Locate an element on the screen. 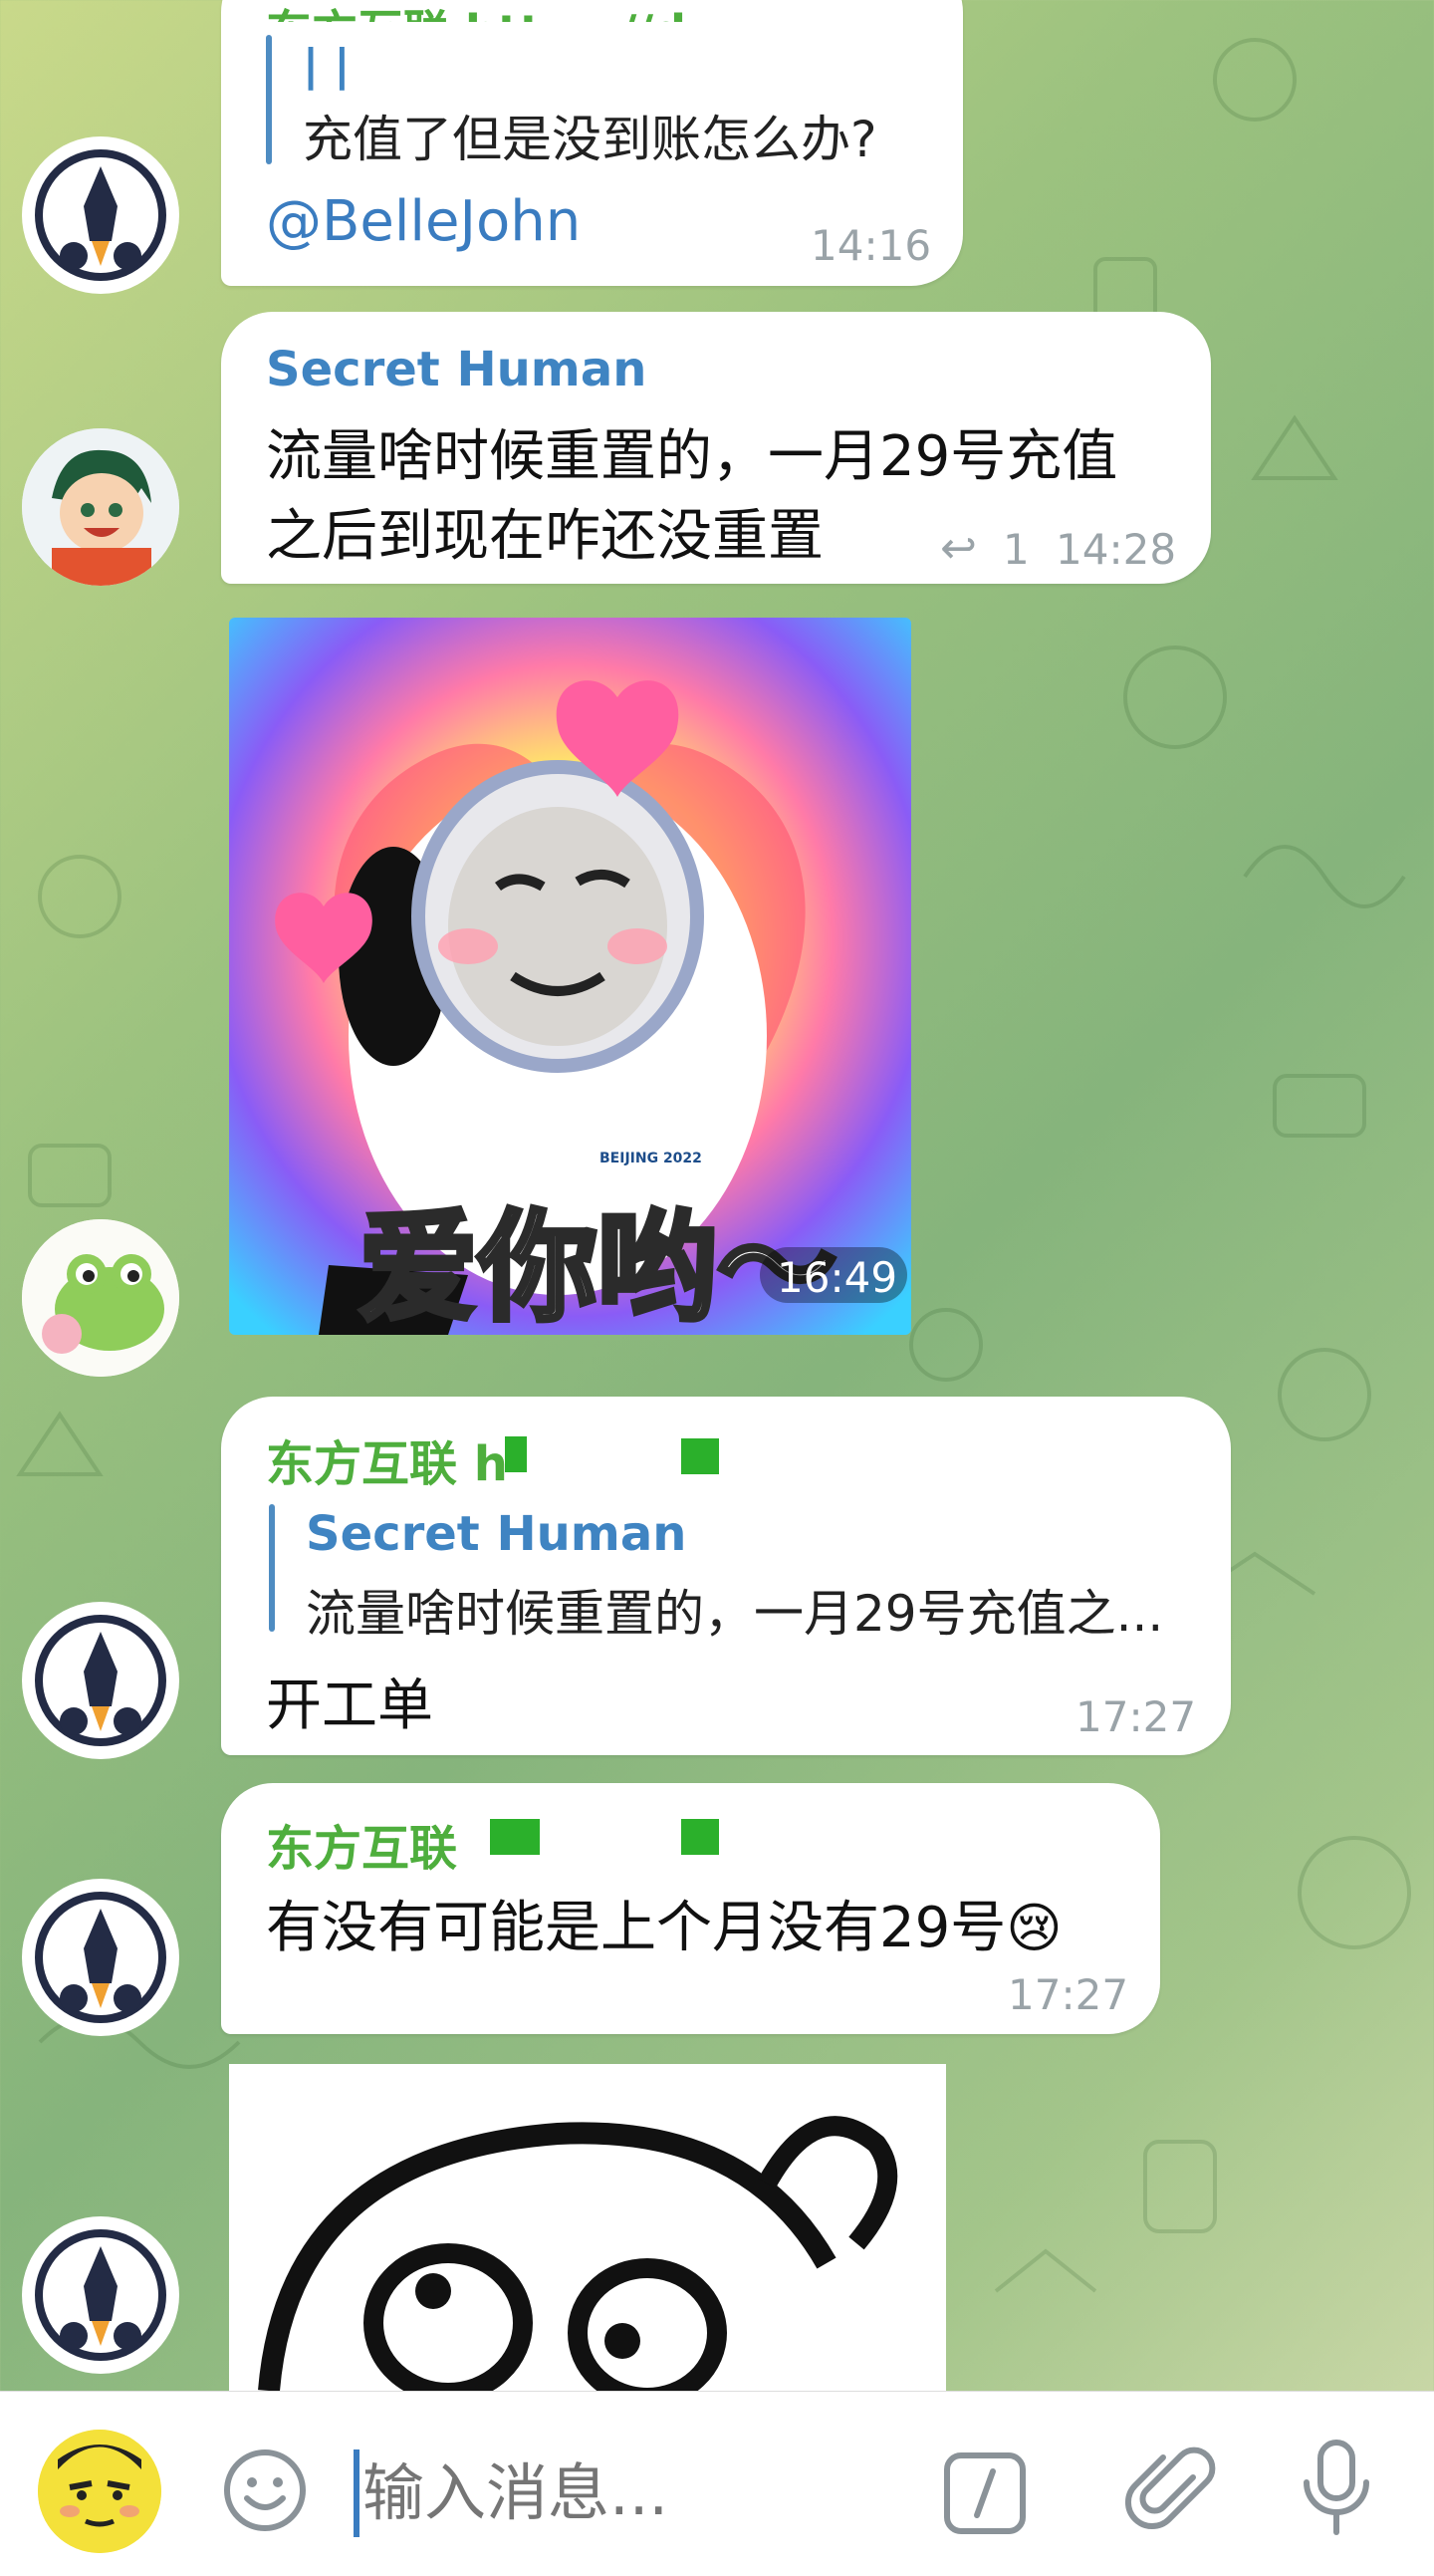 The height and width of the screenshot is (2576, 1434). sender-name: 东方互联 h is located at coordinates (387, 1459).